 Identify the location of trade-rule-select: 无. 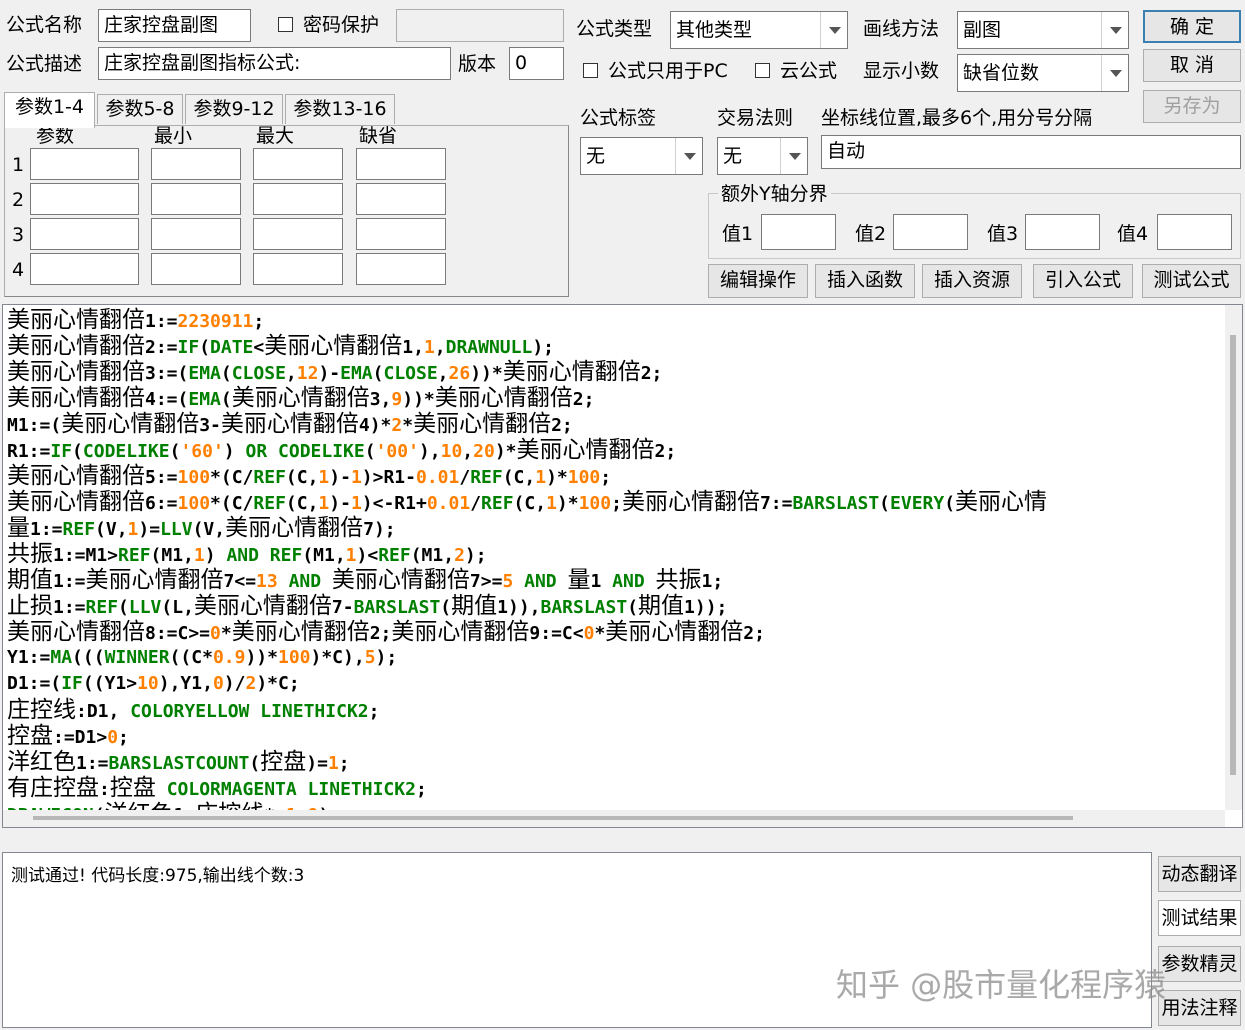
(762, 156).